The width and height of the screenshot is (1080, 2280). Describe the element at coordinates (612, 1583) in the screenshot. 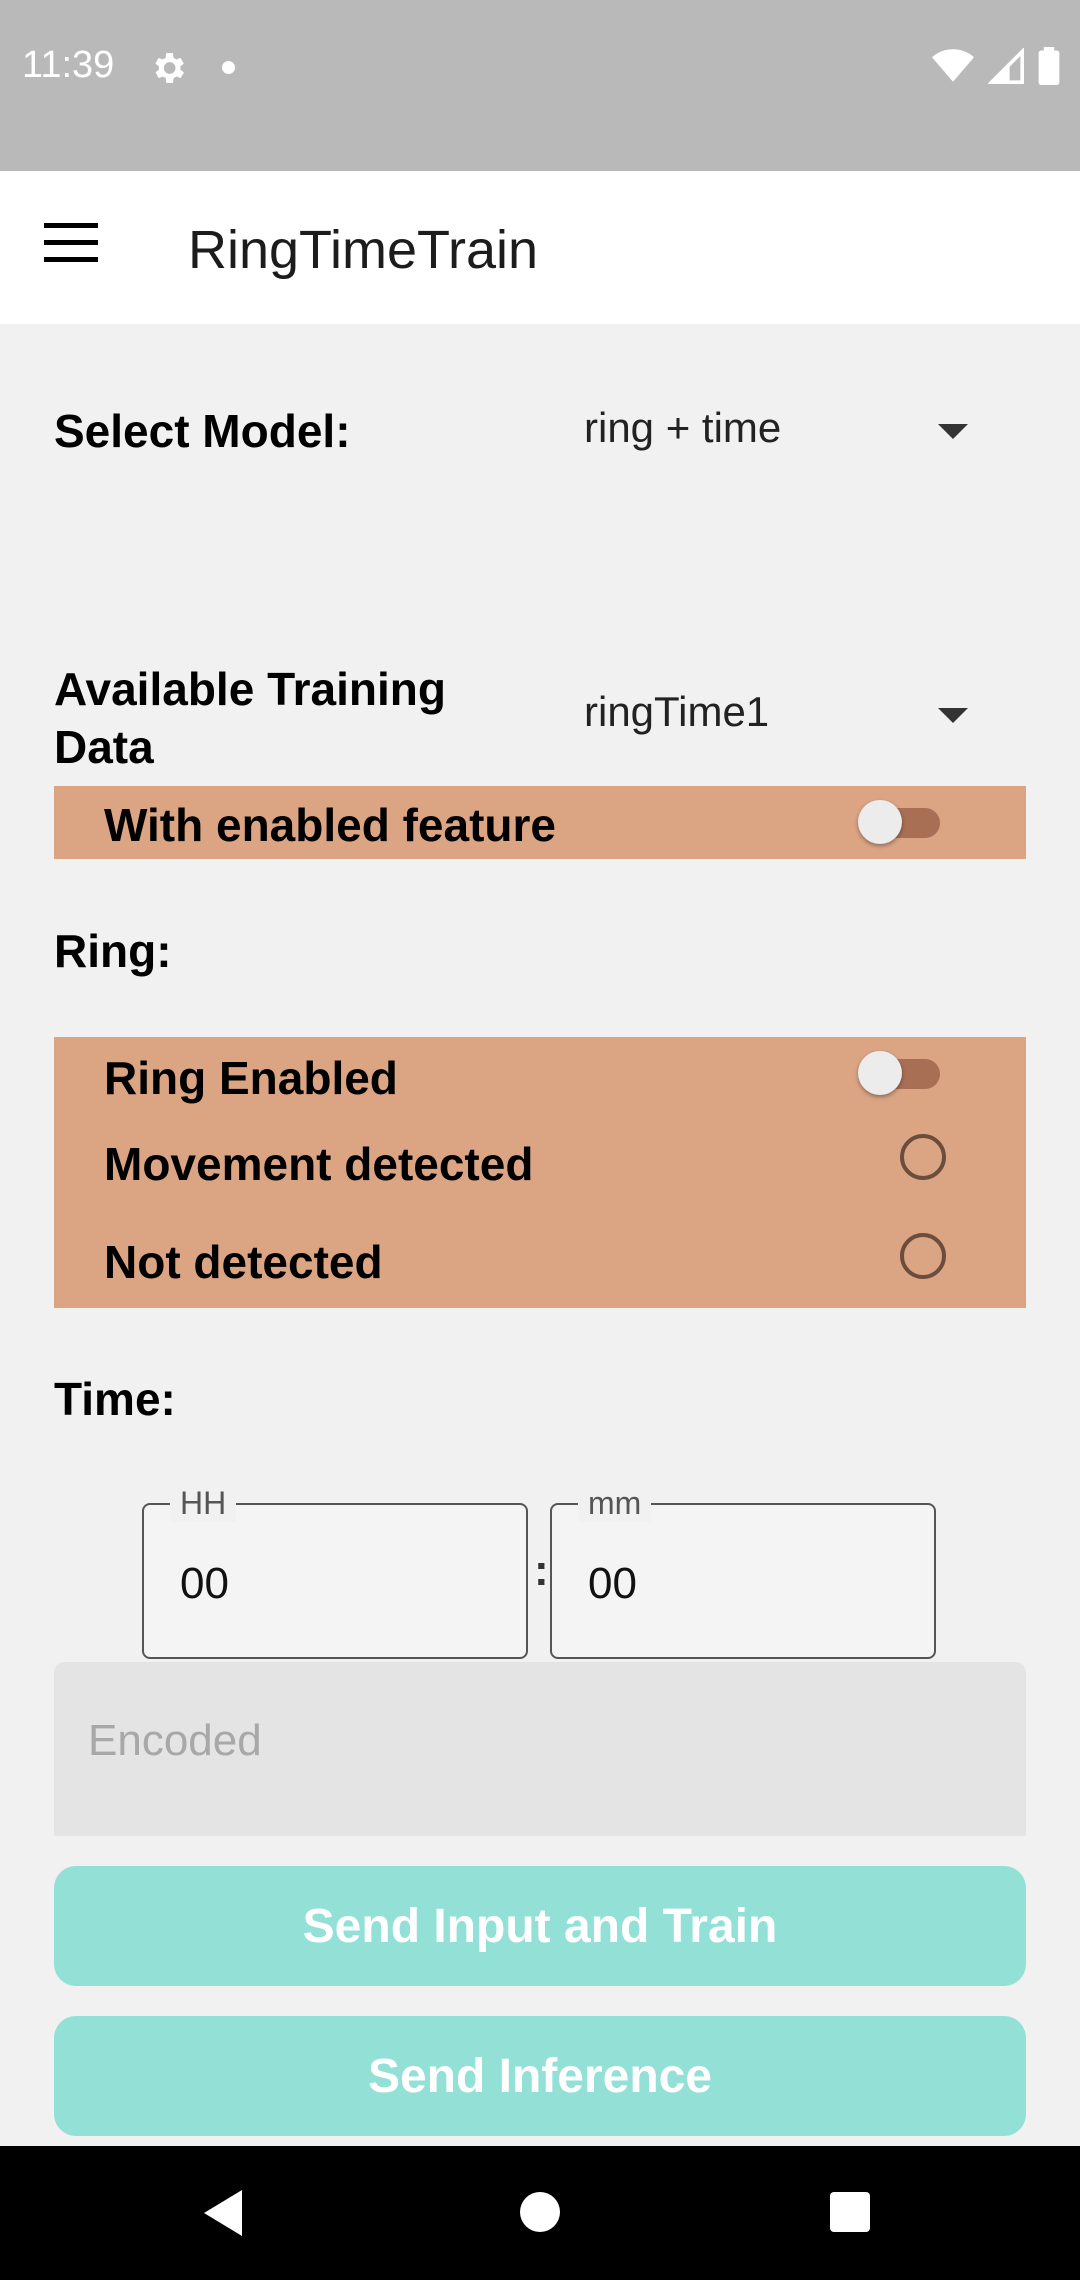

I see `minutes-value: 00` at that location.